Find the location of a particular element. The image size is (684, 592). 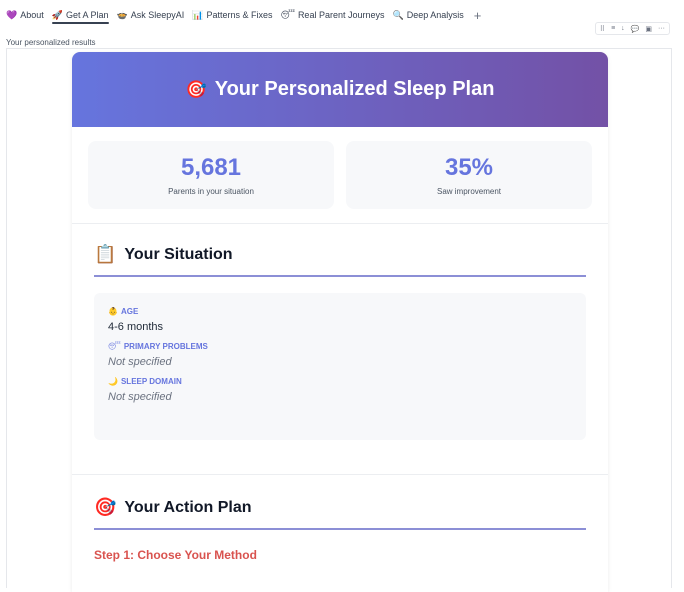

rocket-icon: 🚀 is located at coordinates (57, 14).